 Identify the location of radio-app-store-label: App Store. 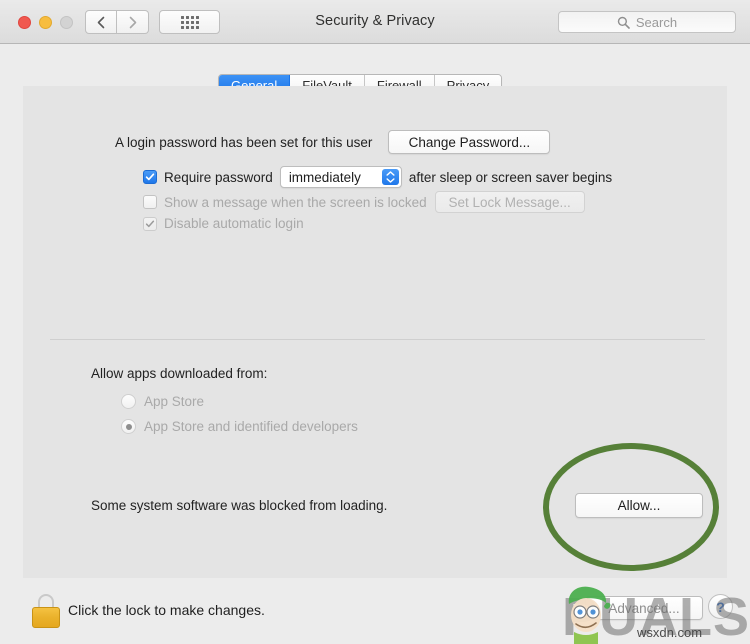
(174, 401).